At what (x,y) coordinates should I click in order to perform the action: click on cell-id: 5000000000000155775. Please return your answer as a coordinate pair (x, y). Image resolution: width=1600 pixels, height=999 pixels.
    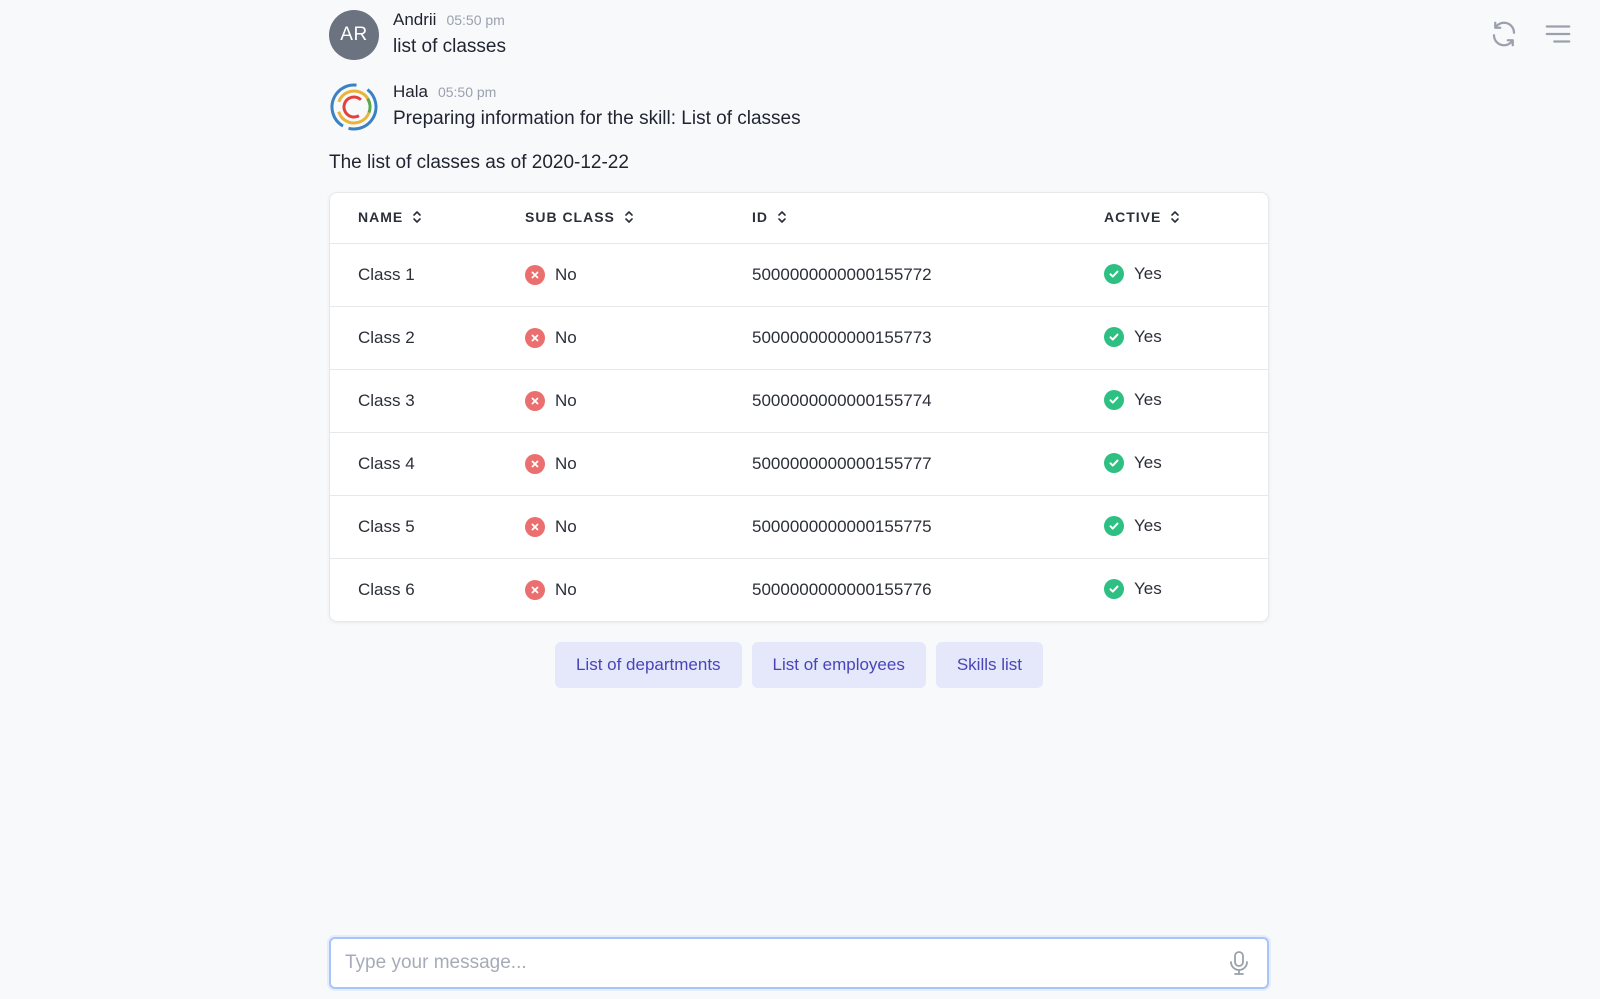
    Looking at the image, I should click on (900, 527).